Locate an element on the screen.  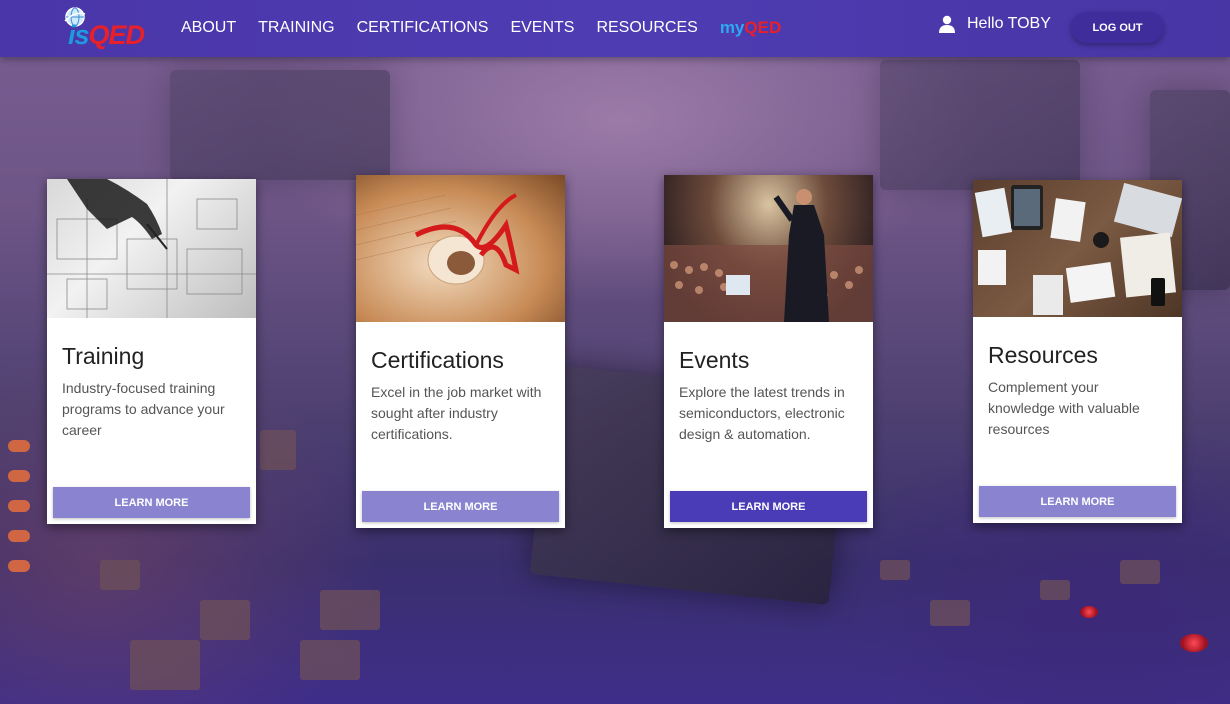
nav-training: TRAINING is located at coordinates (296, 28).